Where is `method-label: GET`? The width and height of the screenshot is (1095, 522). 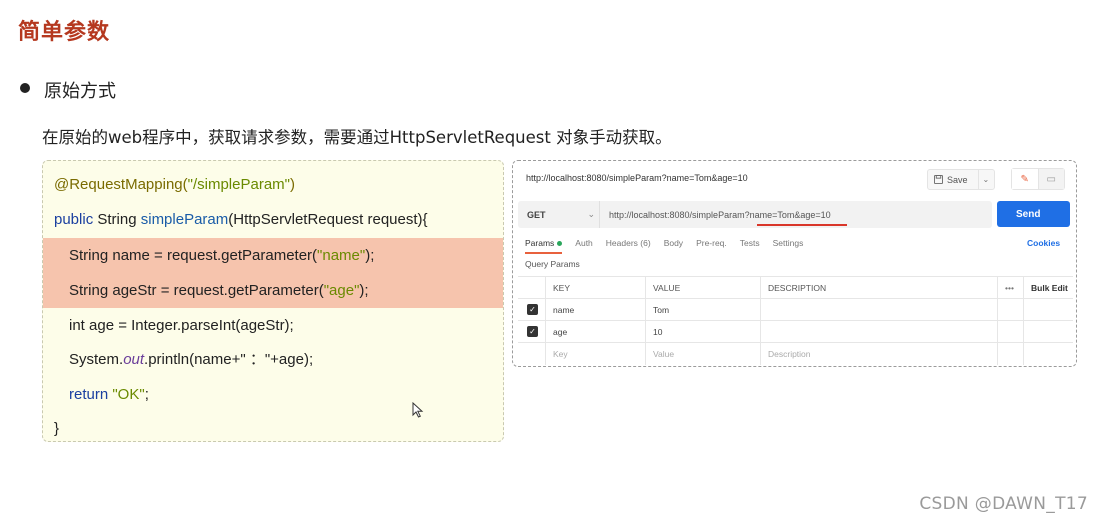
method-label: GET is located at coordinates (536, 214).